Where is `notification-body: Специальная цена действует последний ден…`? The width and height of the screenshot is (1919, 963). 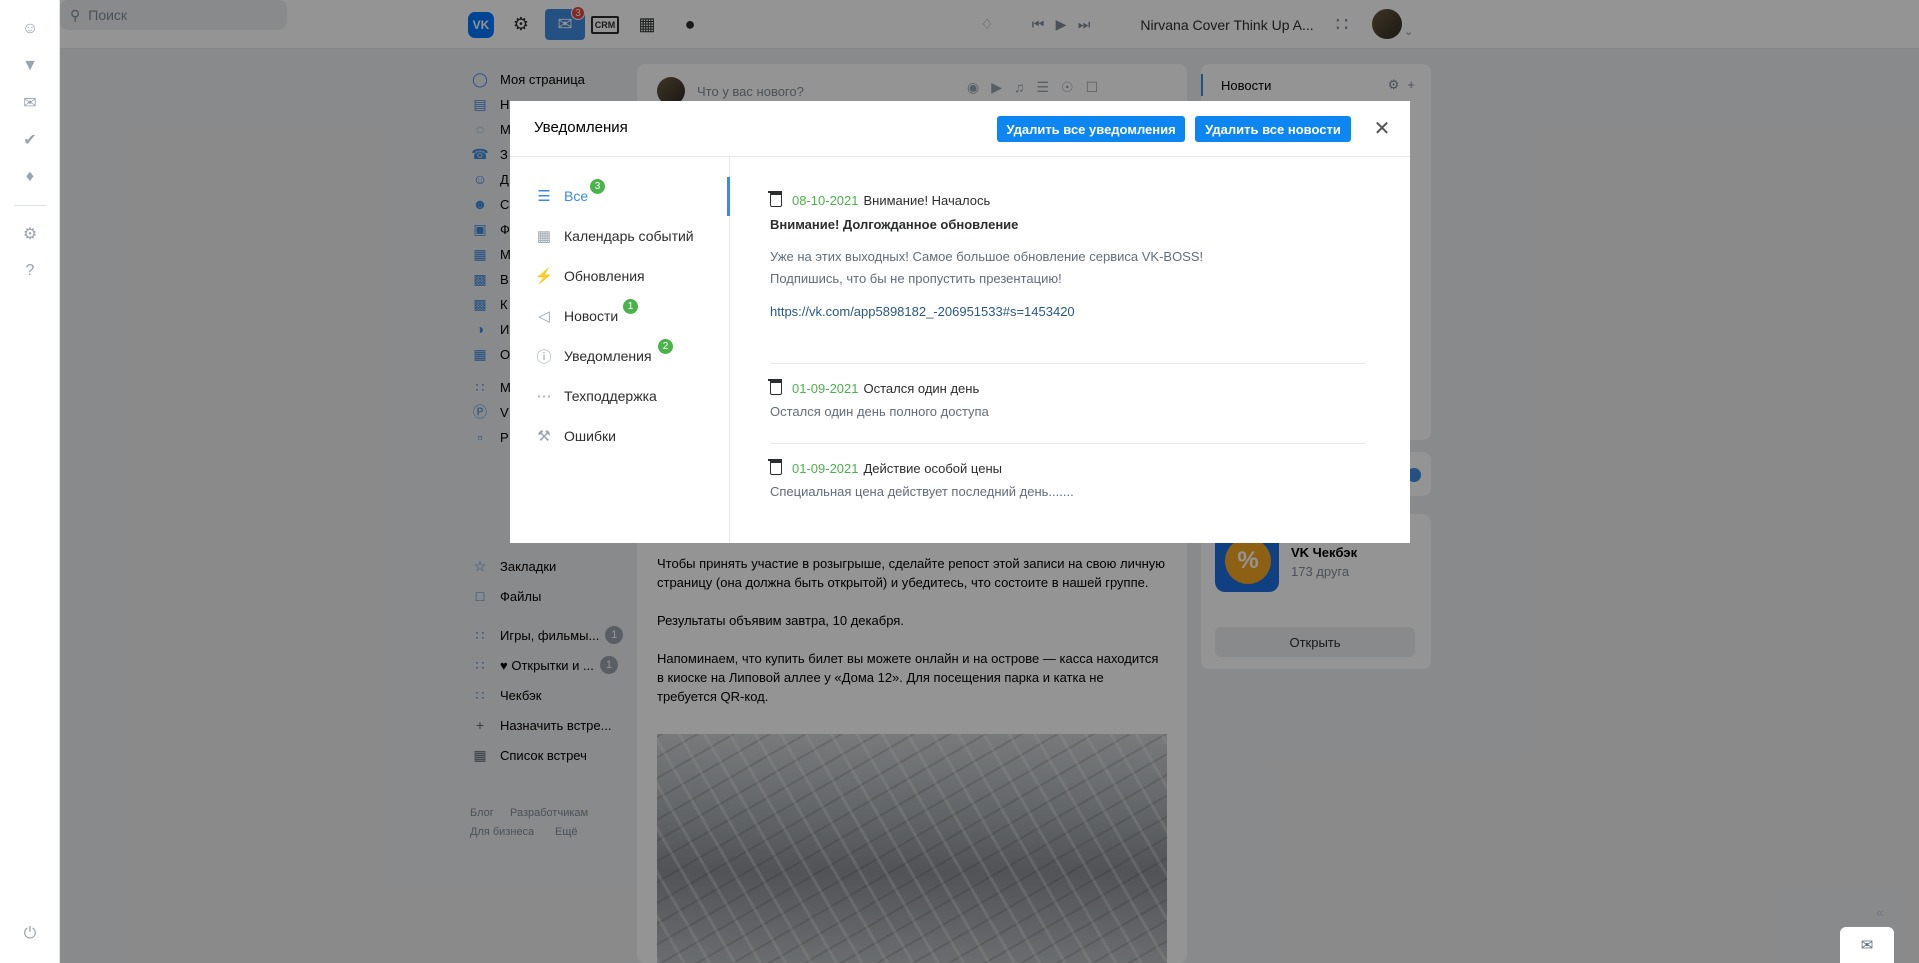
notification-body: Специальная цена действует последний ден… is located at coordinates (922, 491).